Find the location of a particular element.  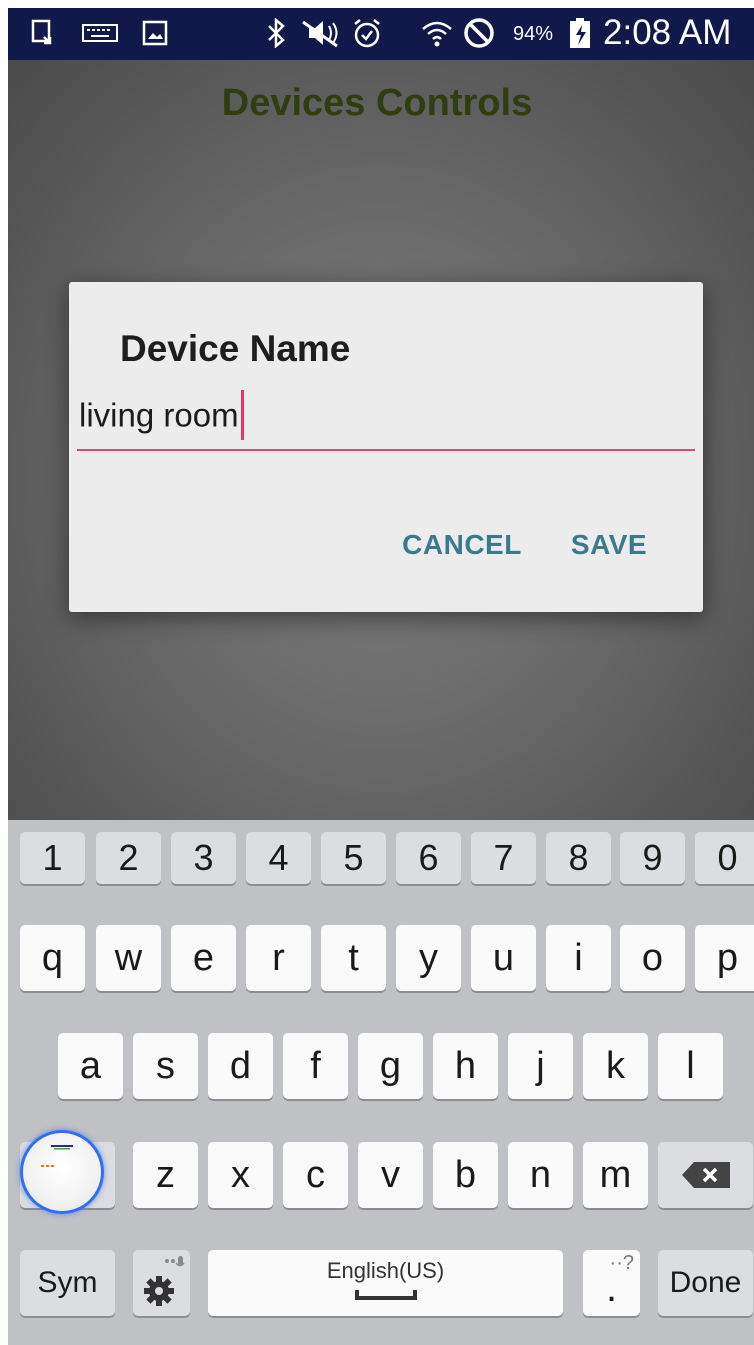

key-b-label: b is located at coordinates (465, 1174).